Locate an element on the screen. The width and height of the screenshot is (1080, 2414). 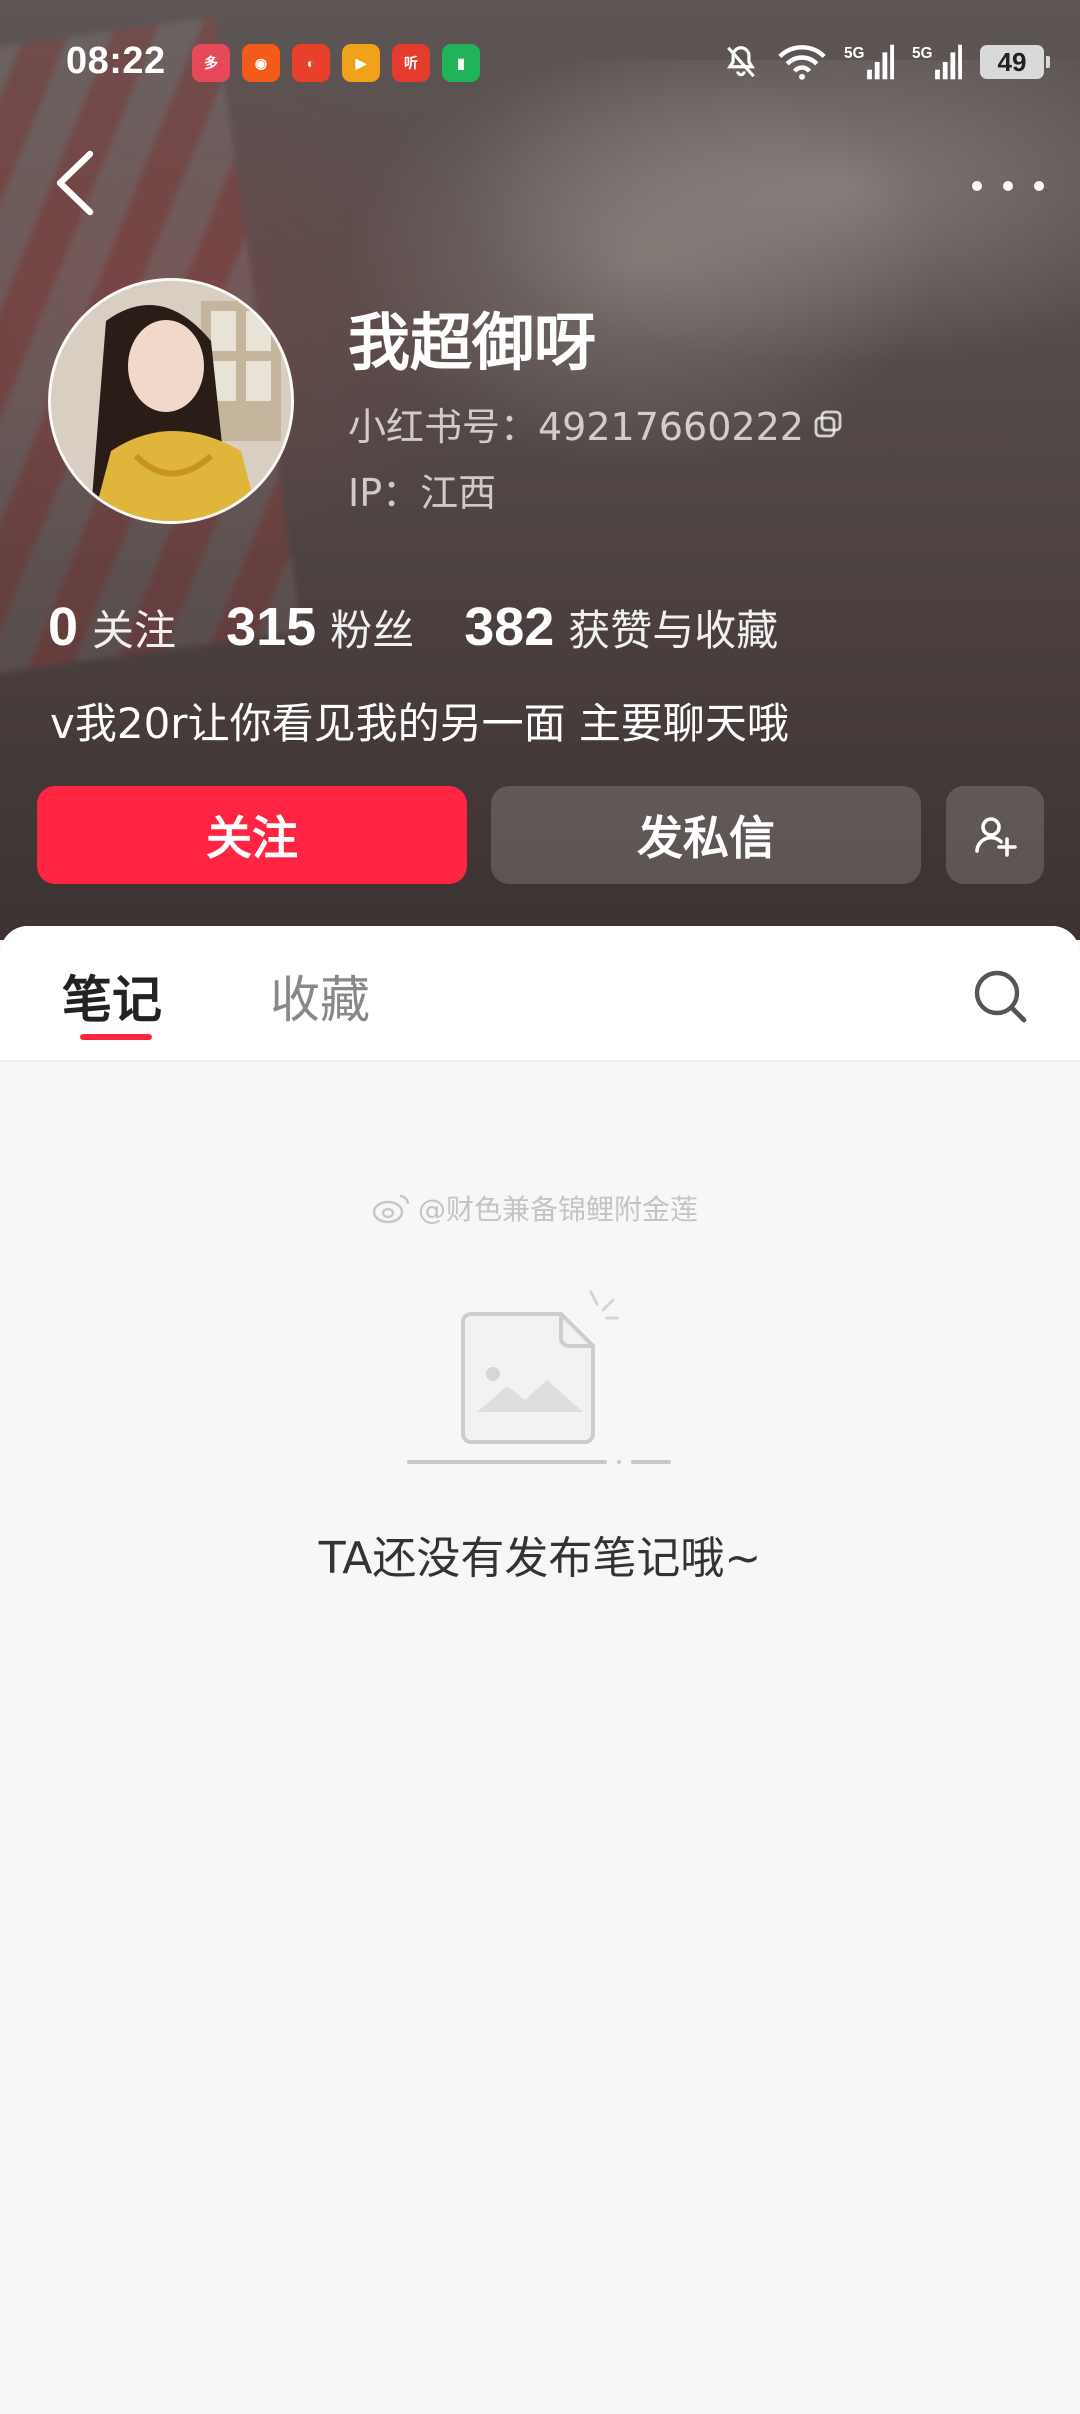
stat-number: 315 is located at coordinates (271, 627).